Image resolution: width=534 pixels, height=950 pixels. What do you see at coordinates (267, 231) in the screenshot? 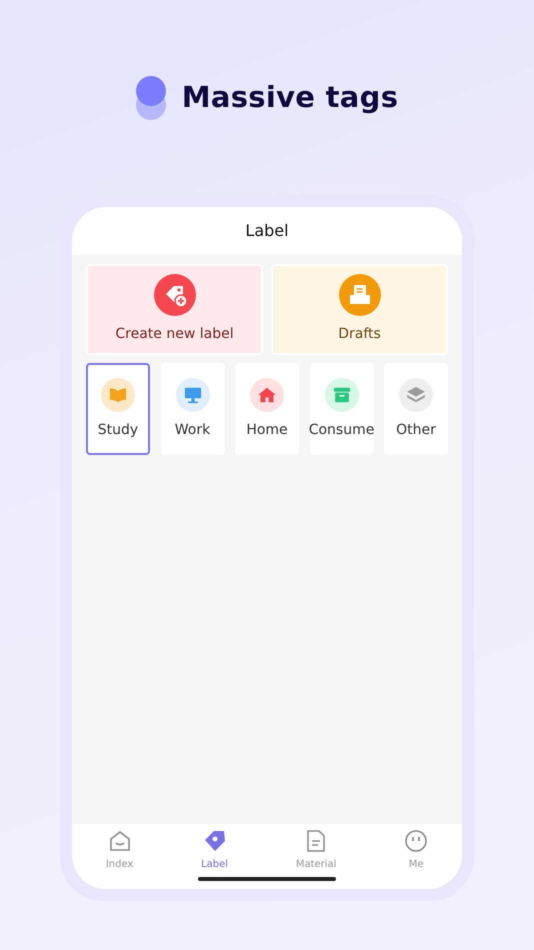
I see `screen-title: Label` at bounding box center [267, 231].